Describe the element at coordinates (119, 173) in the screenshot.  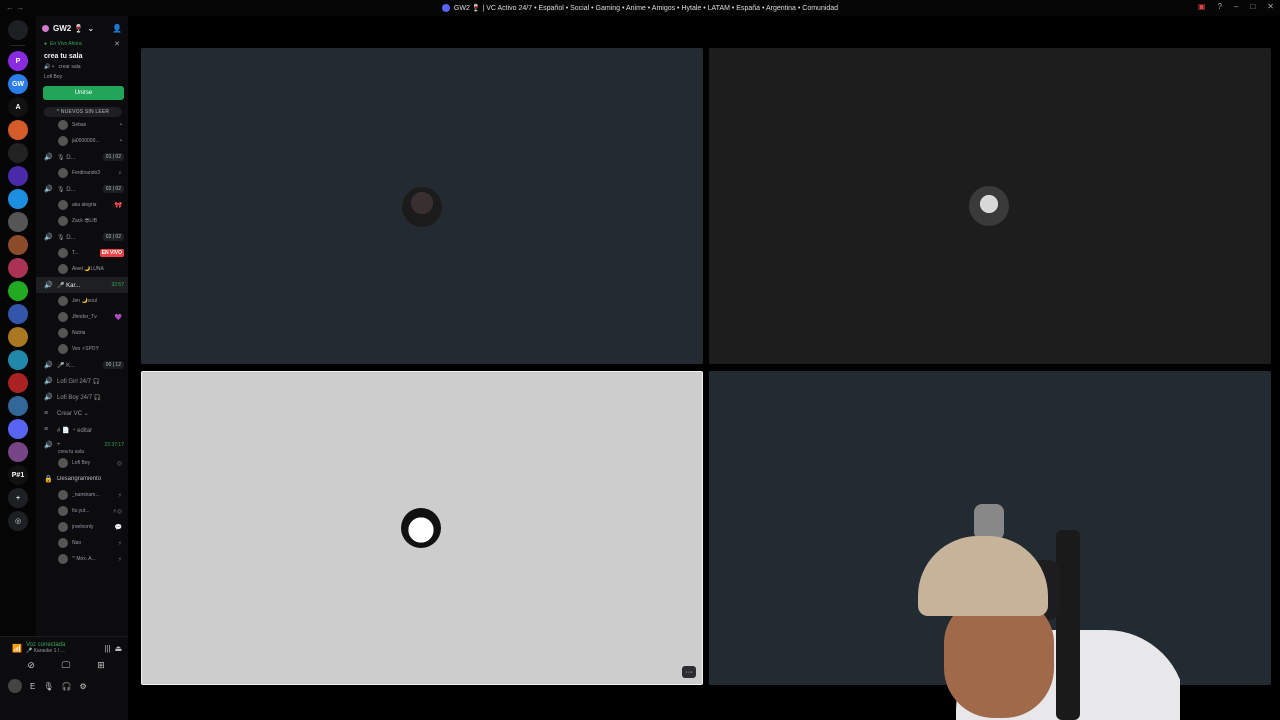
I see `member-status-icon: ⚡` at that location.